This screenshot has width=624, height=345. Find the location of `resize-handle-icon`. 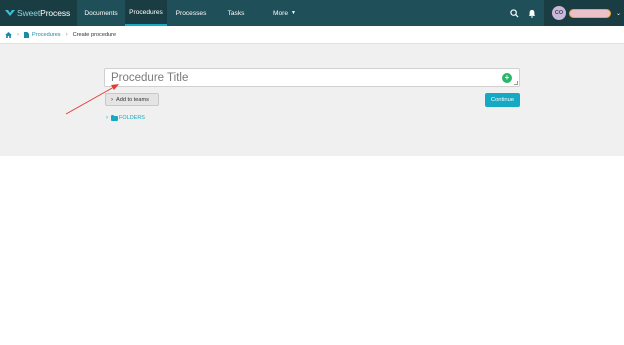

resize-handle-icon is located at coordinates (516, 83).